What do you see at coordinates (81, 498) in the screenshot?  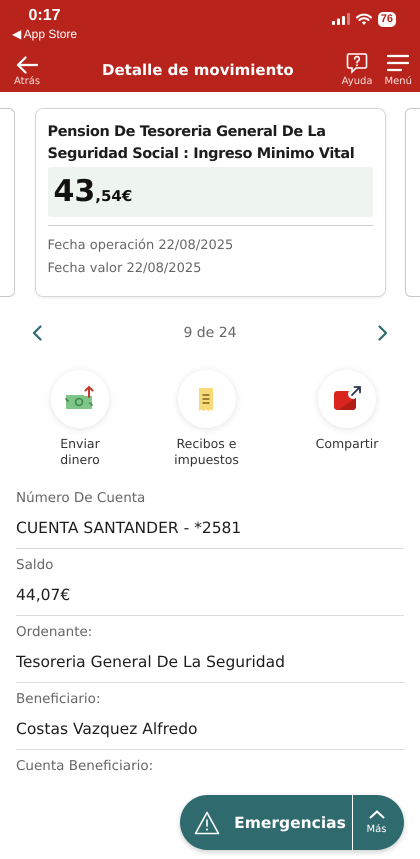 I see `field-label: Número De Cuenta` at bounding box center [81, 498].